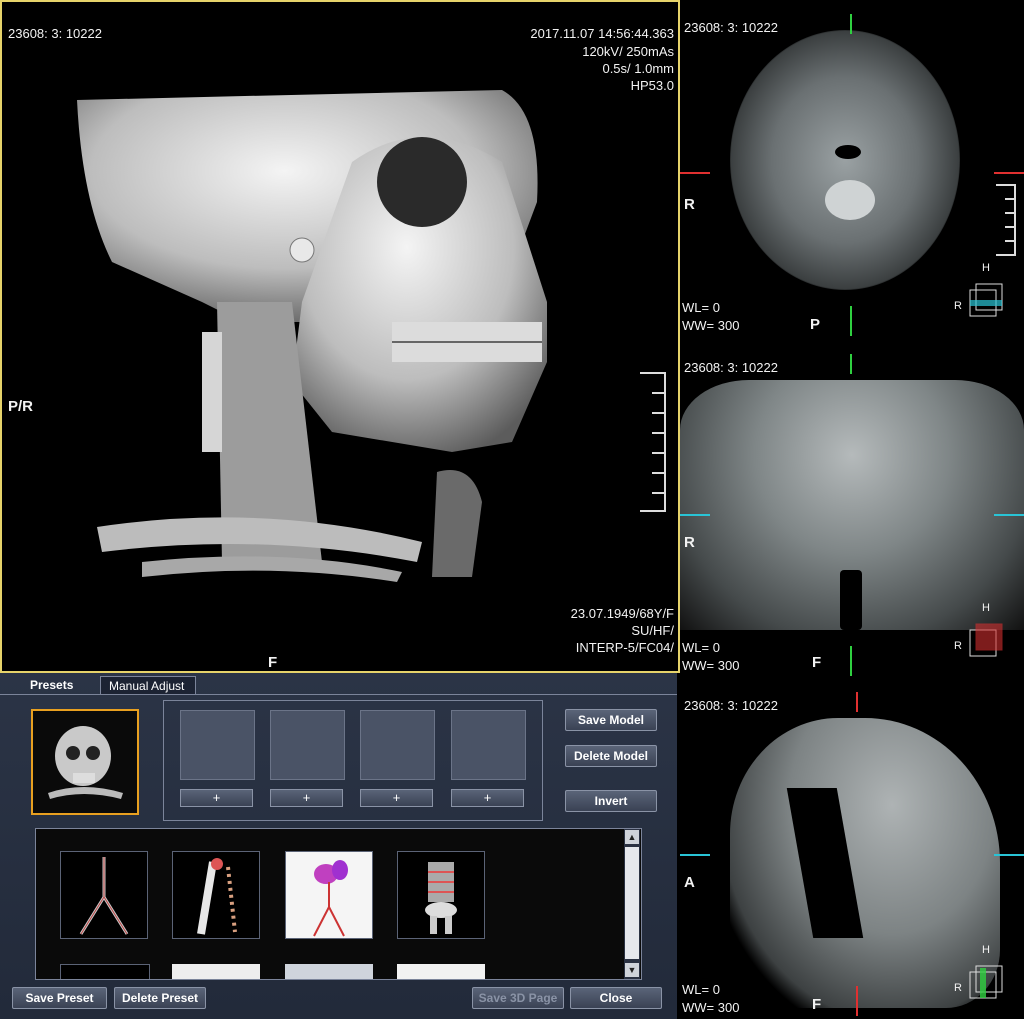 The height and width of the screenshot is (1019, 1024). I want to click on close-button: Close, so click(616, 998).